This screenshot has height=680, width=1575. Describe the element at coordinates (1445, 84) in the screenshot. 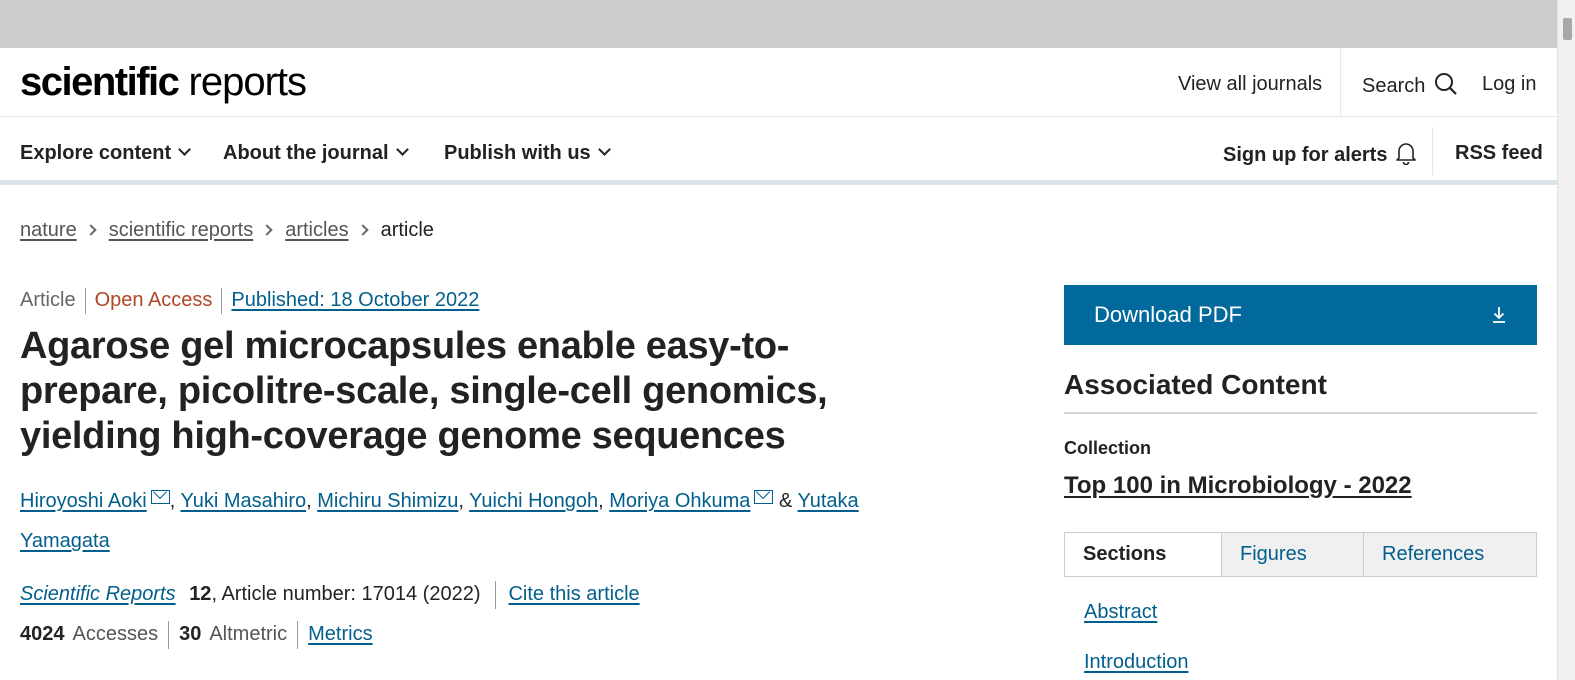

I see `search-icon` at that location.